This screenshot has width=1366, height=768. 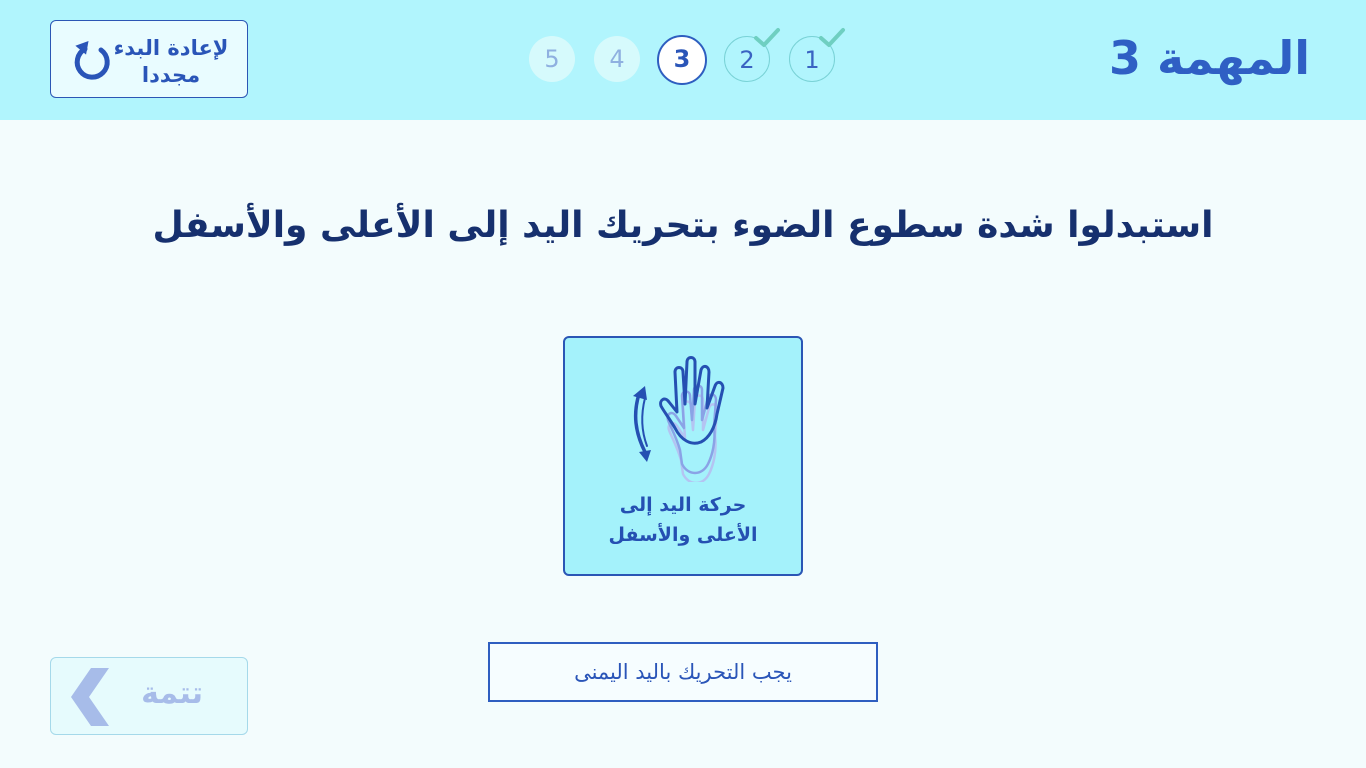 I want to click on step-4-label: 4, so click(x=617, y=59).